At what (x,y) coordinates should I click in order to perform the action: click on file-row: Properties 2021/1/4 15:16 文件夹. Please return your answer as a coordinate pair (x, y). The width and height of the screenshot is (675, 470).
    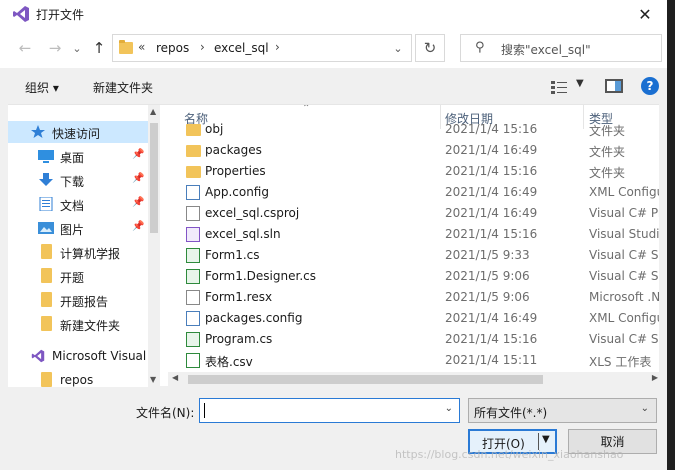
    Looking at the image, I should click on (413, 171).